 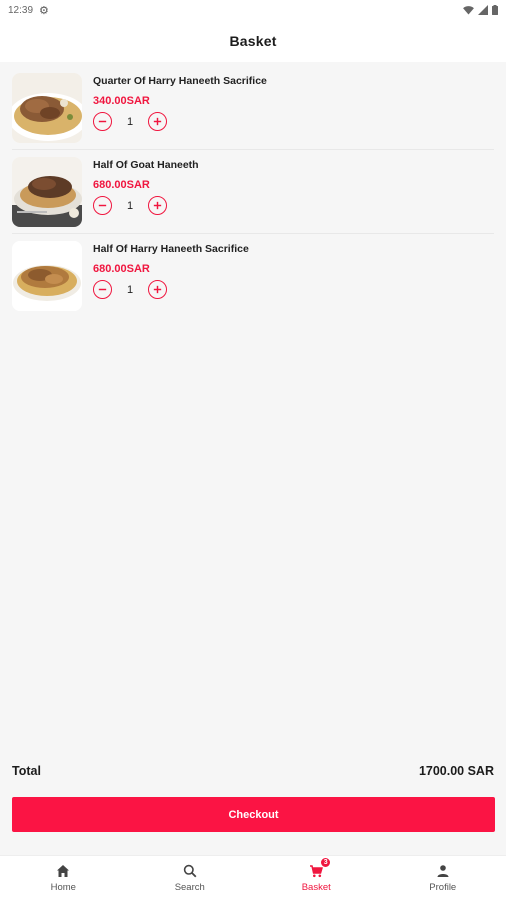 What do you see at coordinates (326, 862) in the screenshot?
I see `cart-count-badge: 3` at bounding box center [326, 862].